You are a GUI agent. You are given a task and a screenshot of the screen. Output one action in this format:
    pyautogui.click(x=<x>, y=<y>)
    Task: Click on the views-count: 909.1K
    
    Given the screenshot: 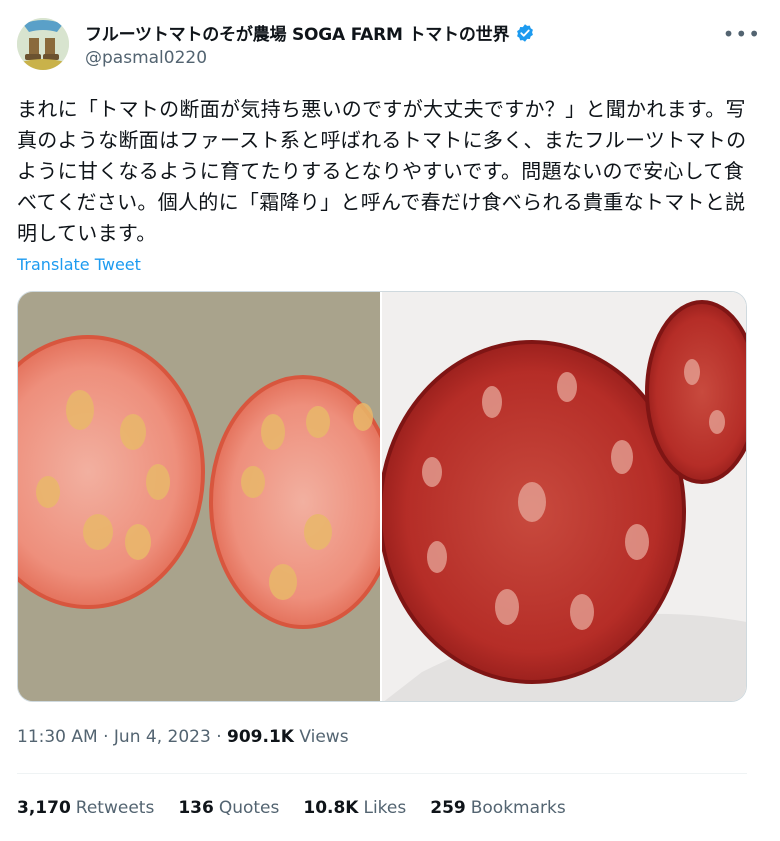 What is the action you would take?
    pyautogui.click(x=260, y=737)
    